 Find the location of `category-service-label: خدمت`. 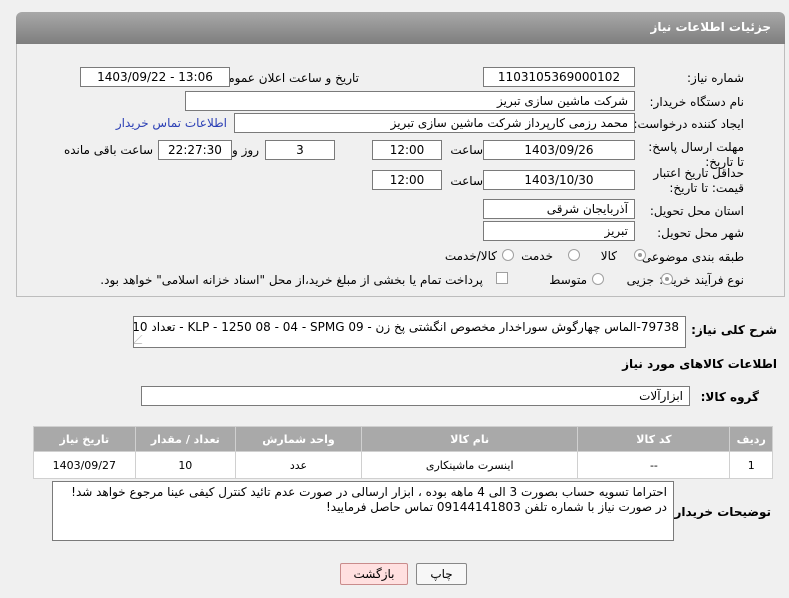

category-service-label: خدمت is located at coordinates (537, 256).